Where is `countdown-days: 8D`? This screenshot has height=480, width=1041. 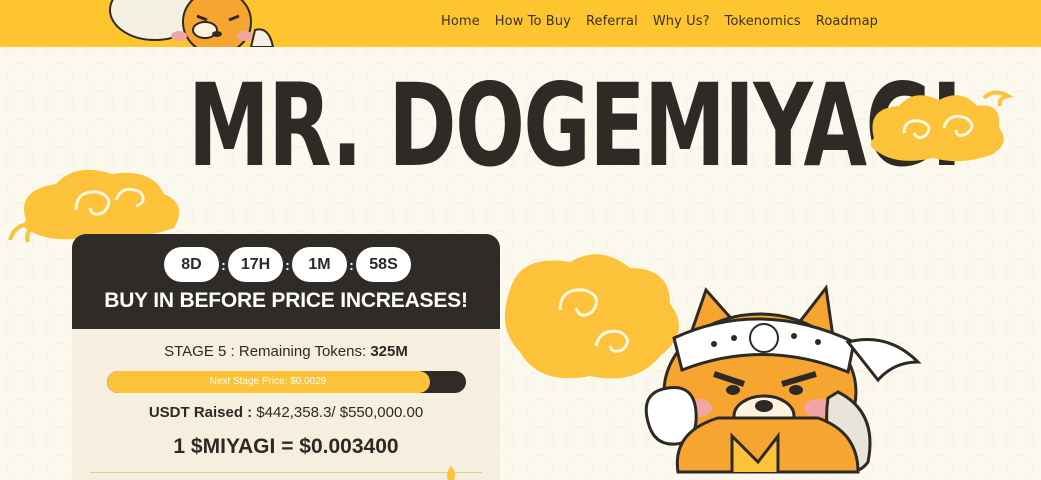 countdown-days: 8D is located at coordinates (191, 264).